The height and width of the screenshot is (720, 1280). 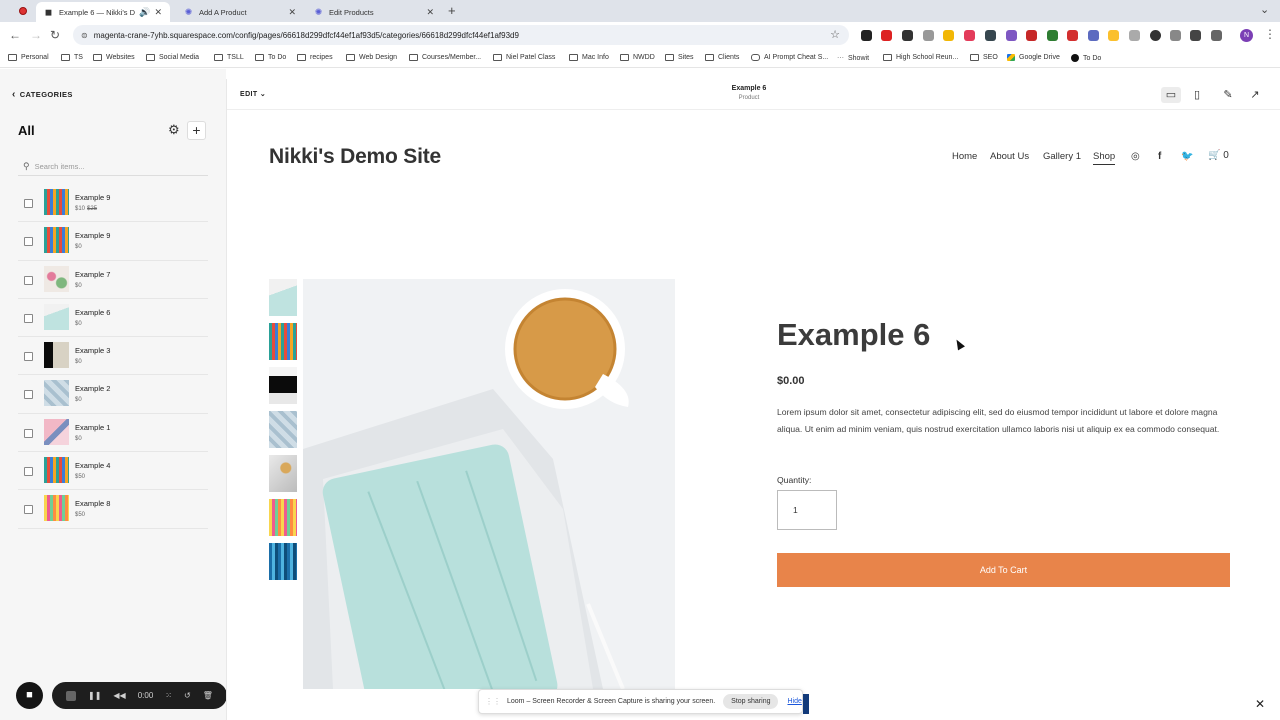 I want to click on pause-icon: ❚❚, so click(x=94, y=695).